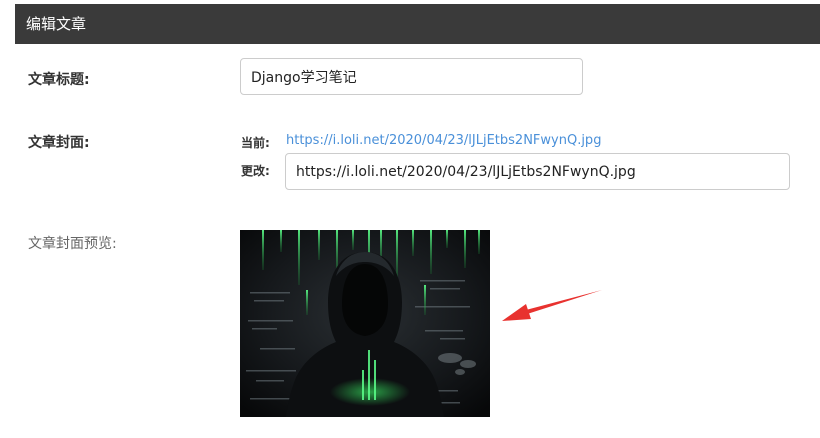 The width and height of the screenshot is (820, 438). Describe the element at coordinates (255, 143) in the screenshot. I see `current-cover-label: 当前:` at that location.